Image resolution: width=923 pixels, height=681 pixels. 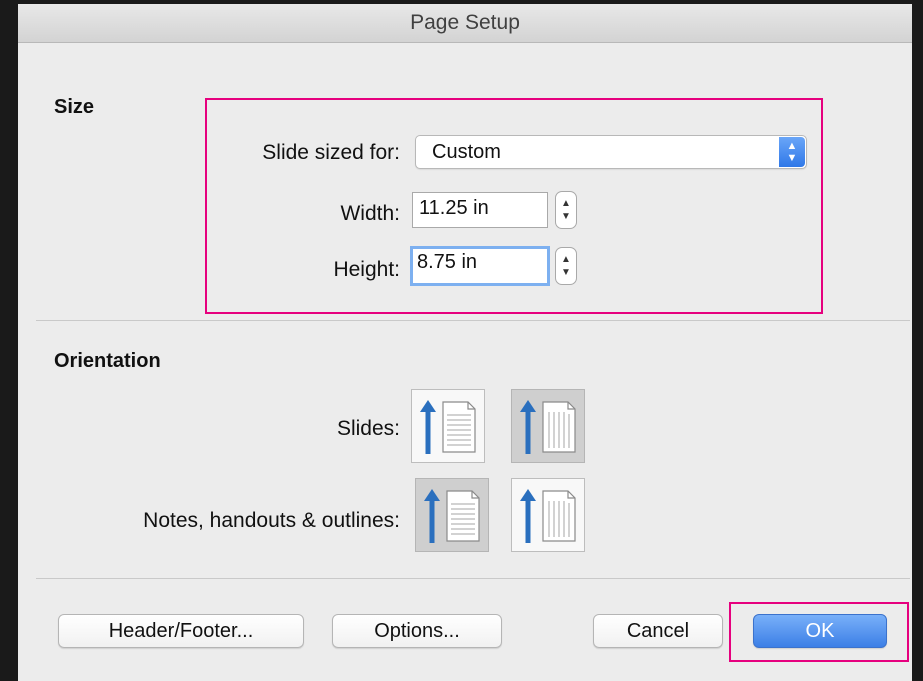 I want to click on screen-border-right, so click(x=917, y=340).